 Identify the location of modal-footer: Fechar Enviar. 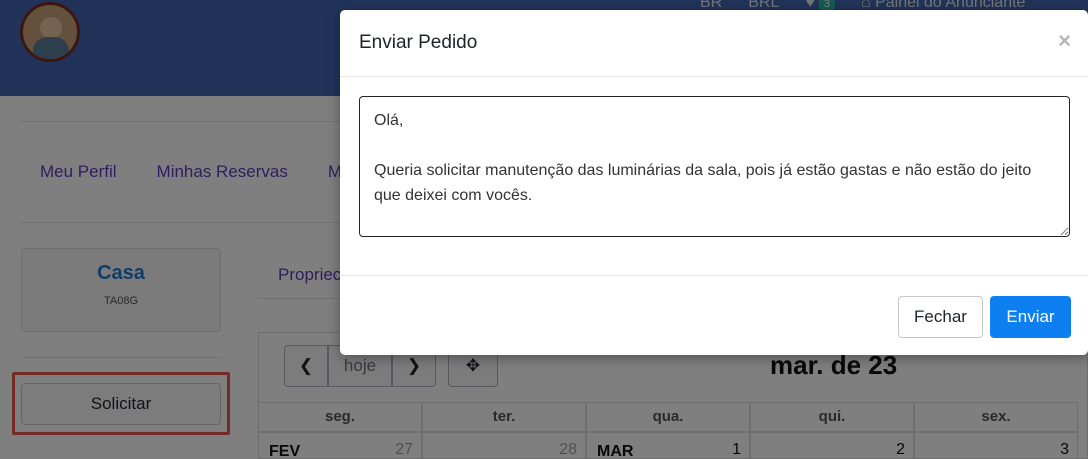
(714, 315).